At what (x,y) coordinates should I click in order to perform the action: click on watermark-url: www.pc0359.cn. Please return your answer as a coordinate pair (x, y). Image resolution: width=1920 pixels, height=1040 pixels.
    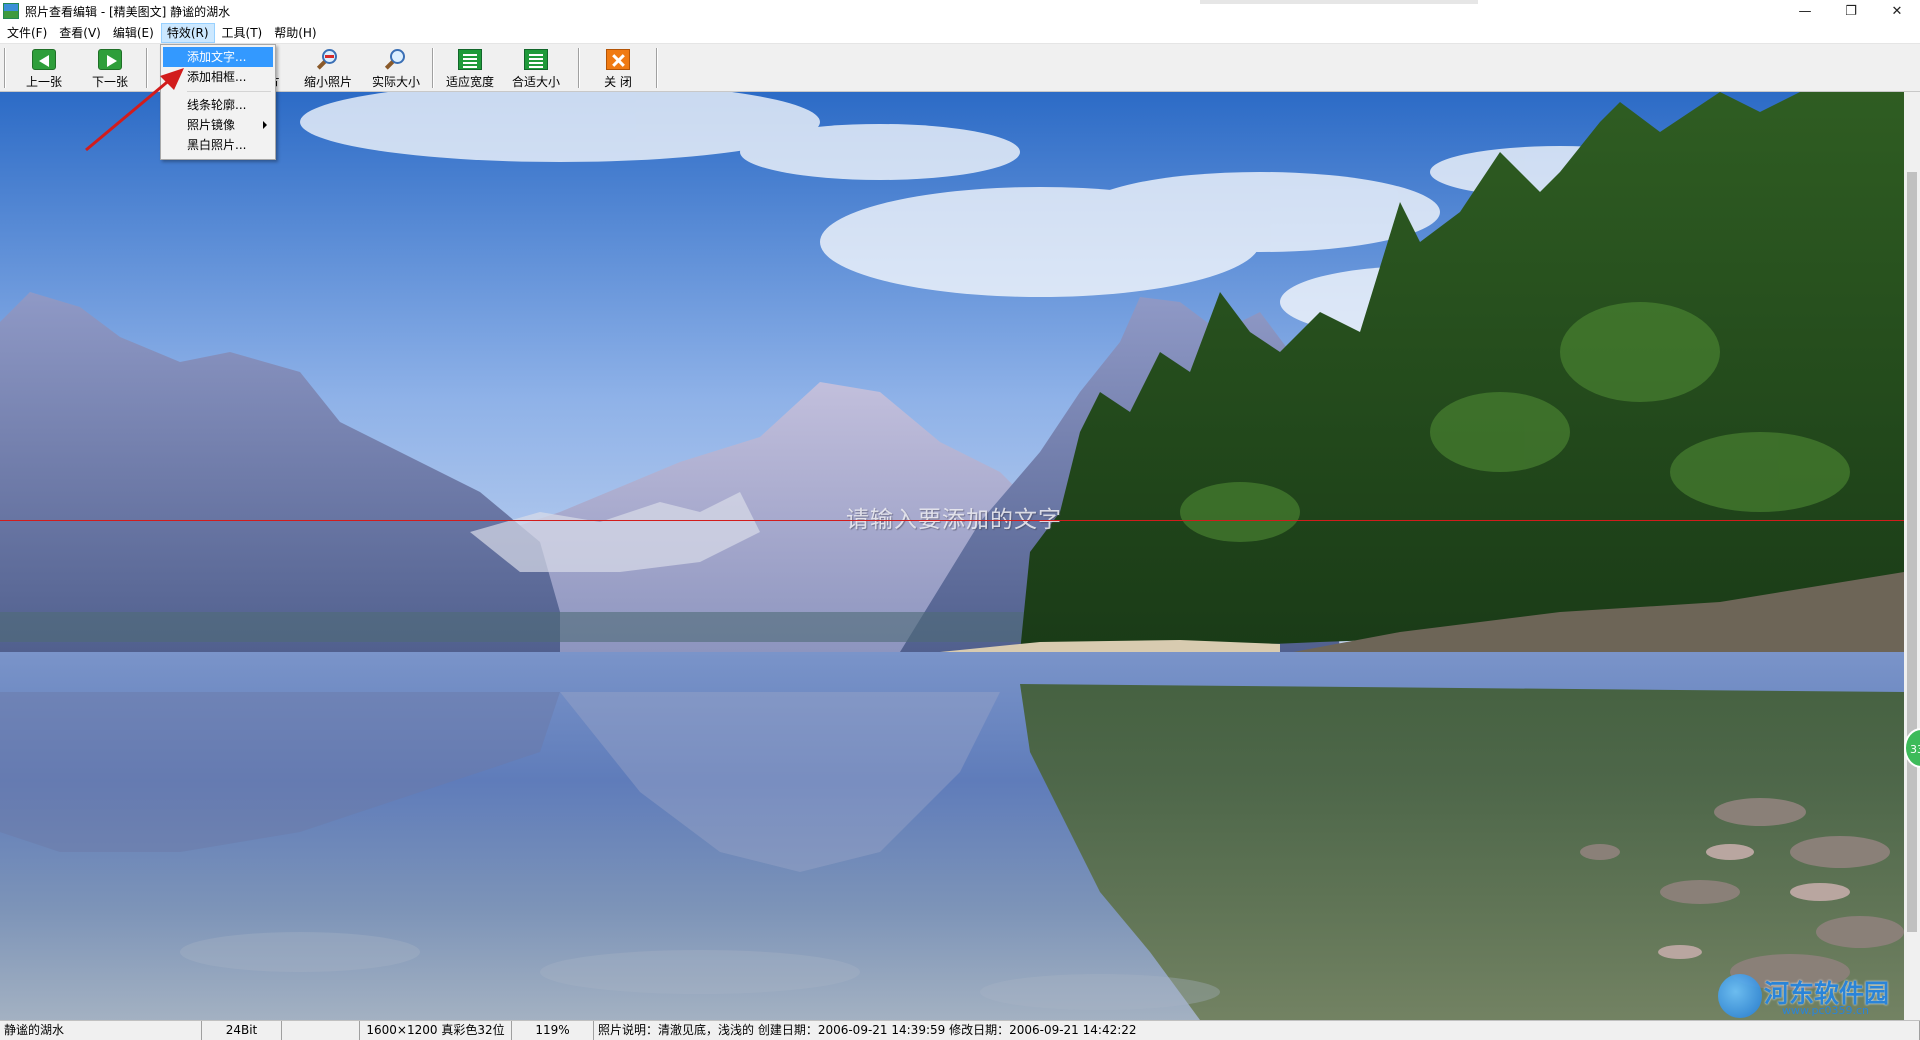
    Looking at the image, I should click on (1826, 1010).